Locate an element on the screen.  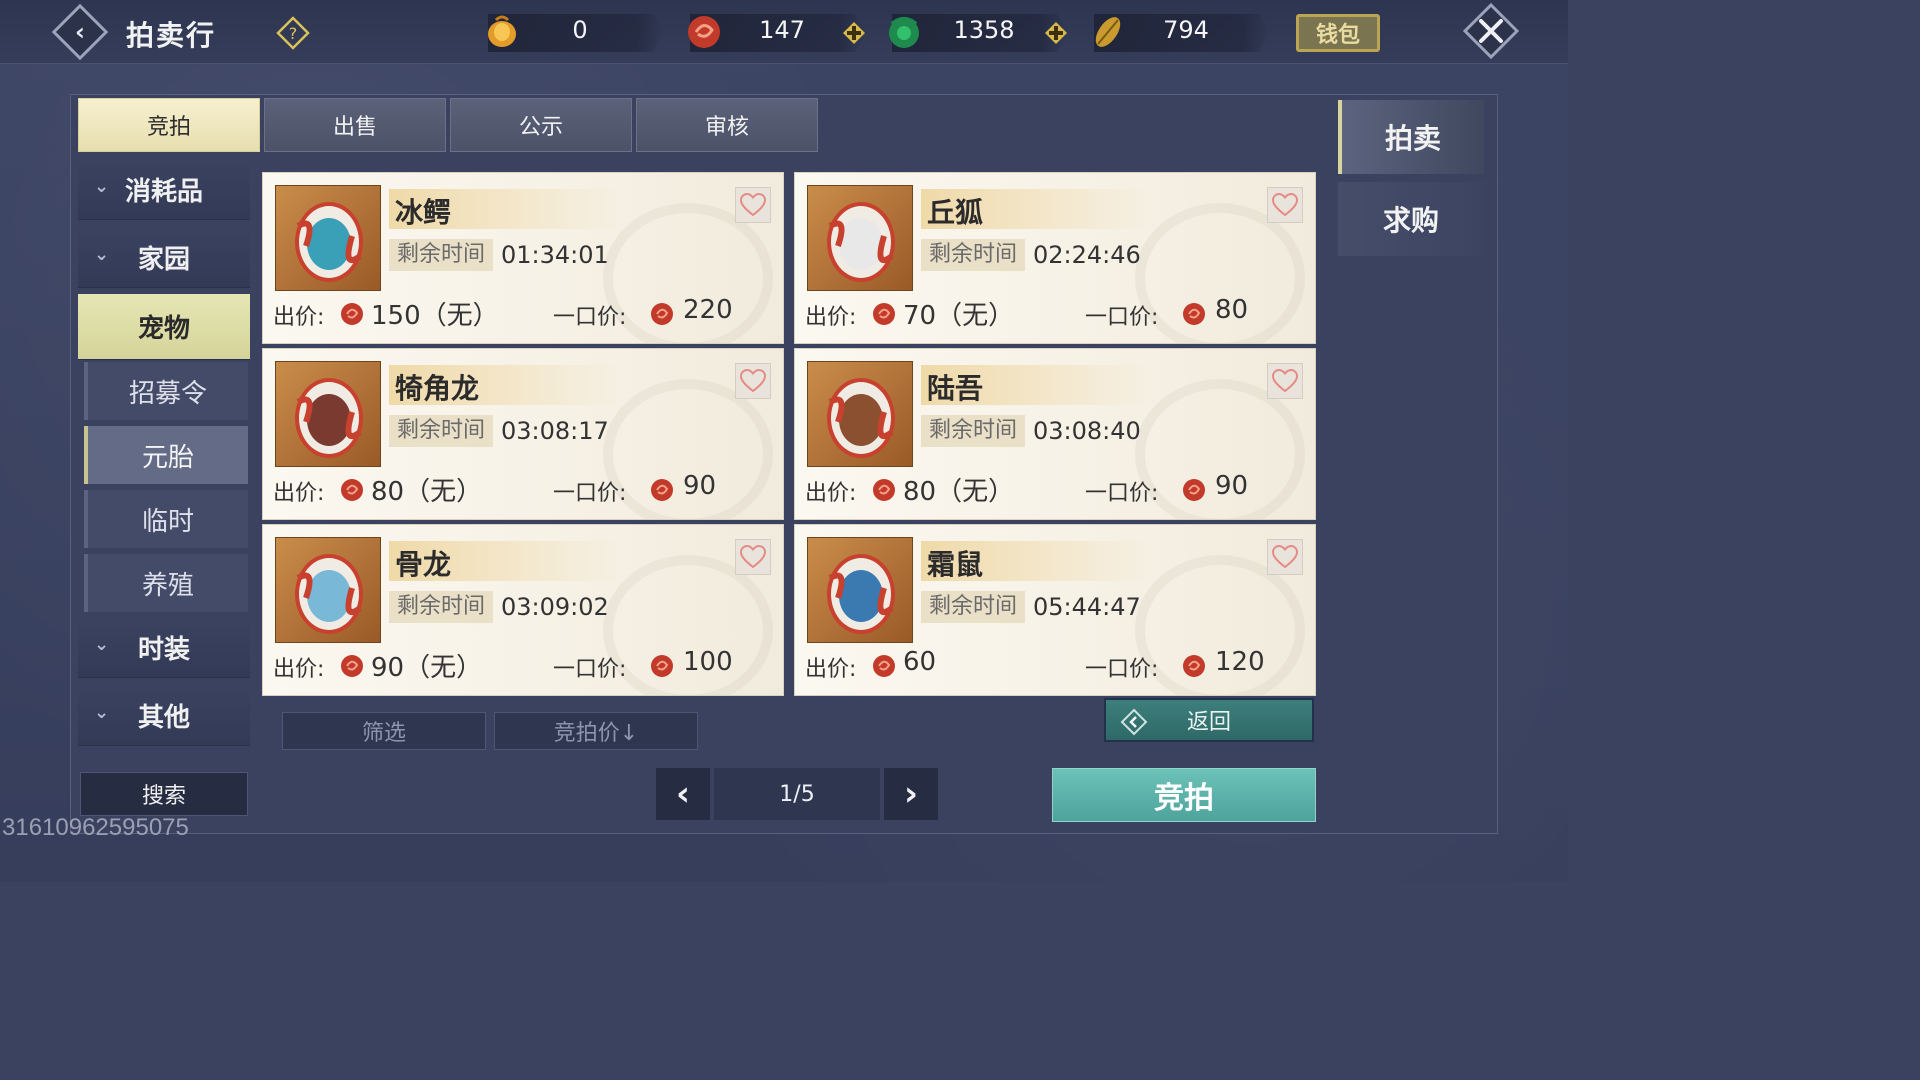
page-title: 拍卖行 is located at coordinates (171, 35).